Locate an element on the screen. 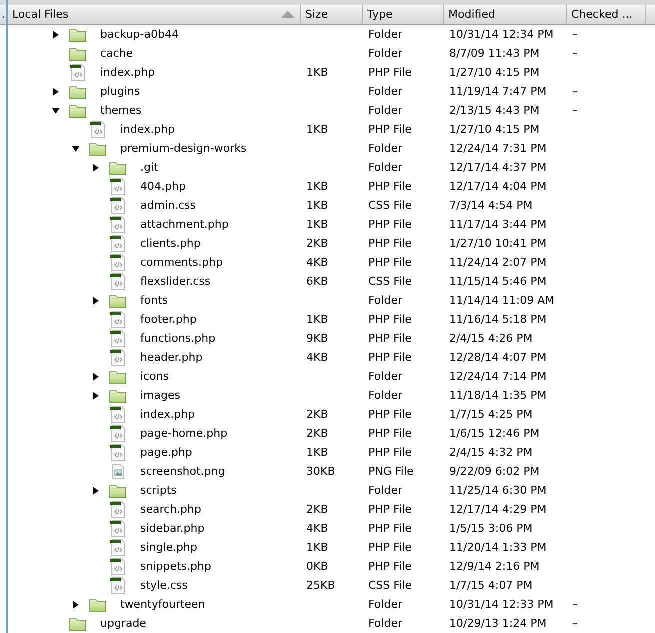 The image size is (655, 633). file-name: style.css is located at coordinates (164, 585).